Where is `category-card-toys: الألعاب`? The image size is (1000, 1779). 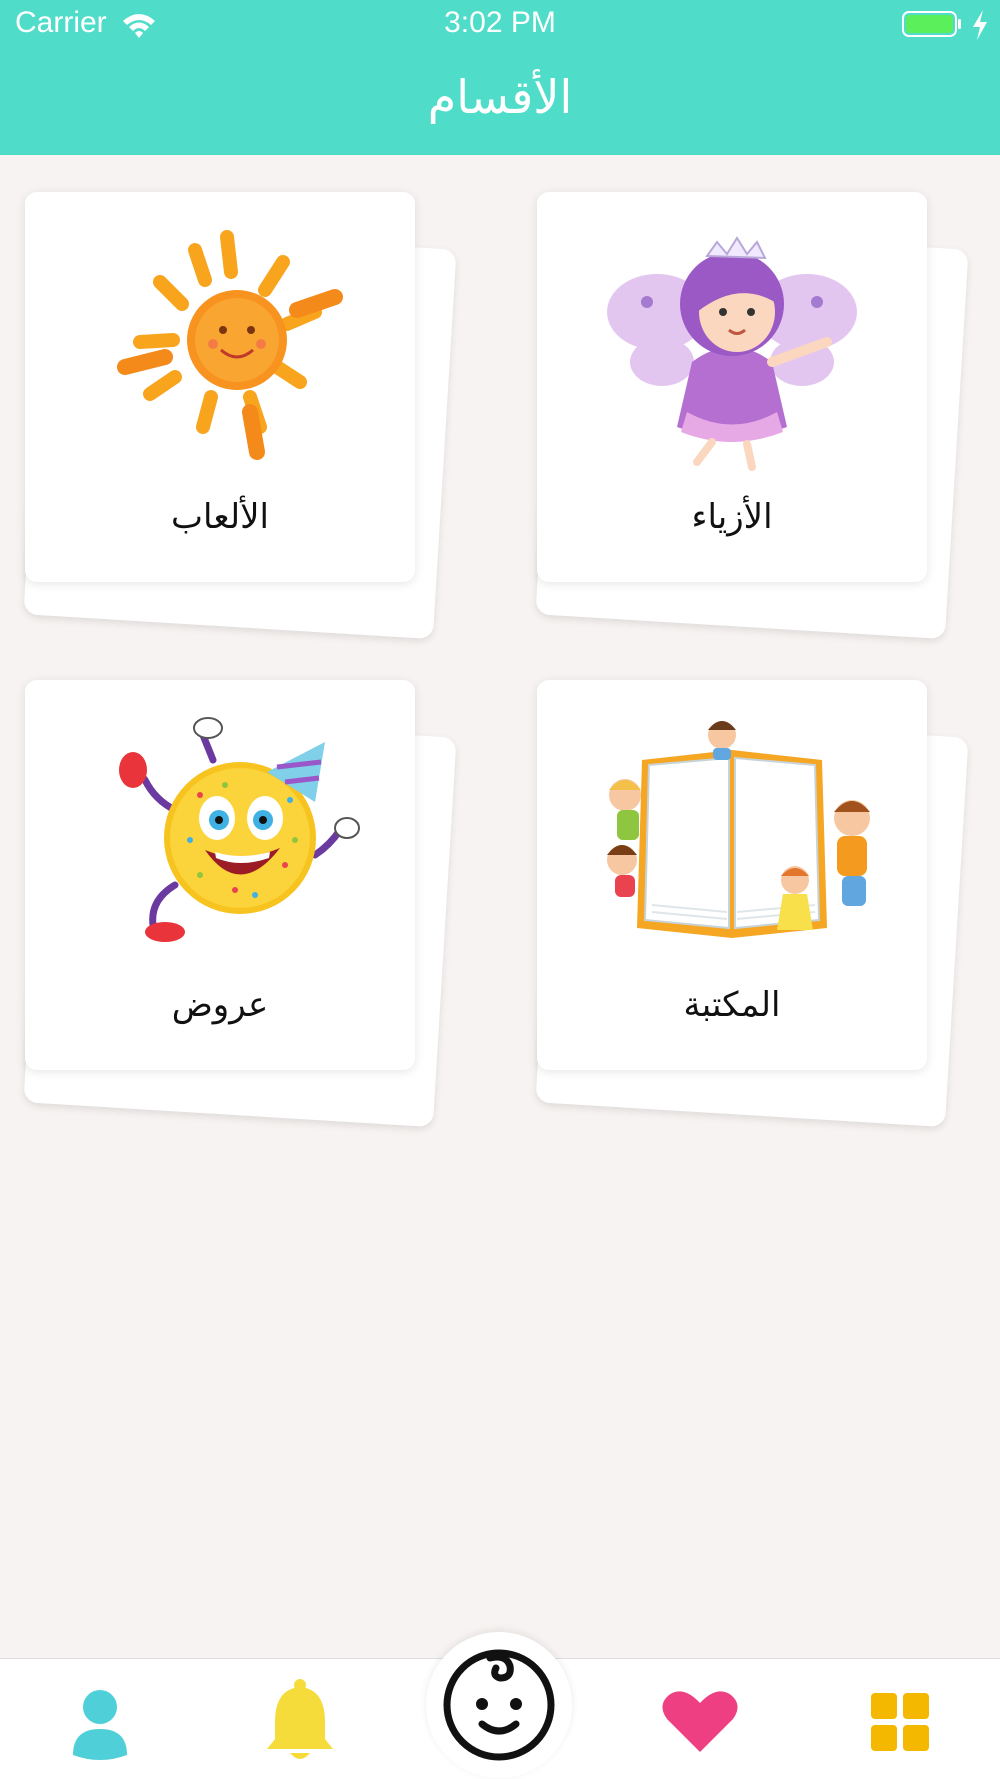 category-card-toys: الألعاب is located at coordinates (249, 416).